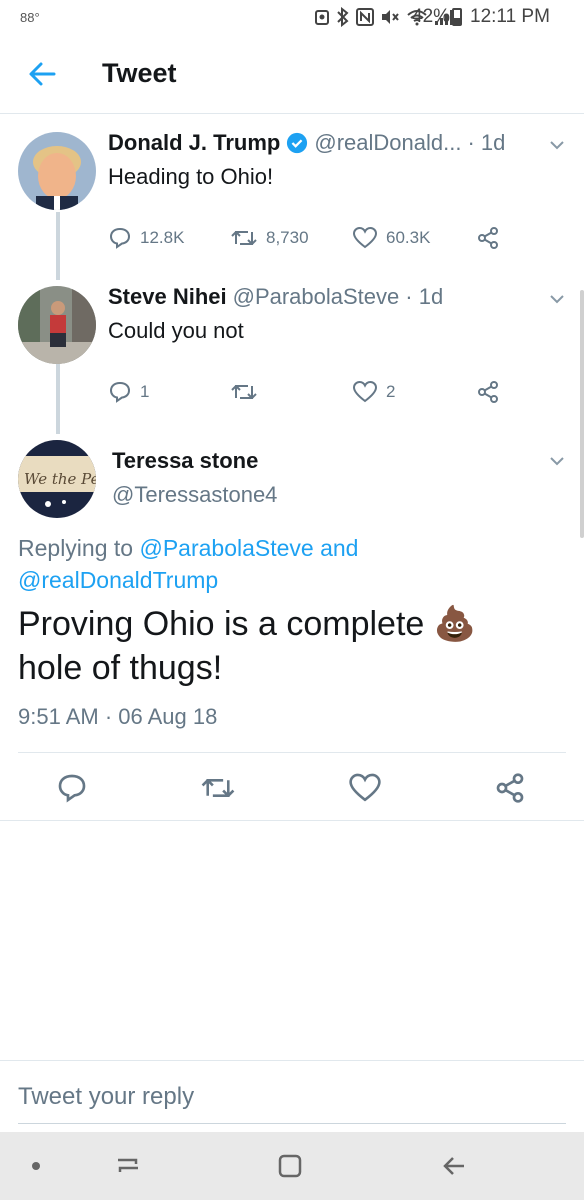 Image resolution: width=584 pixels, height=1200 pixels. I want to click on tweet-timestamp: 9:51 AM · 06 Aug 18, so click(118, 716).